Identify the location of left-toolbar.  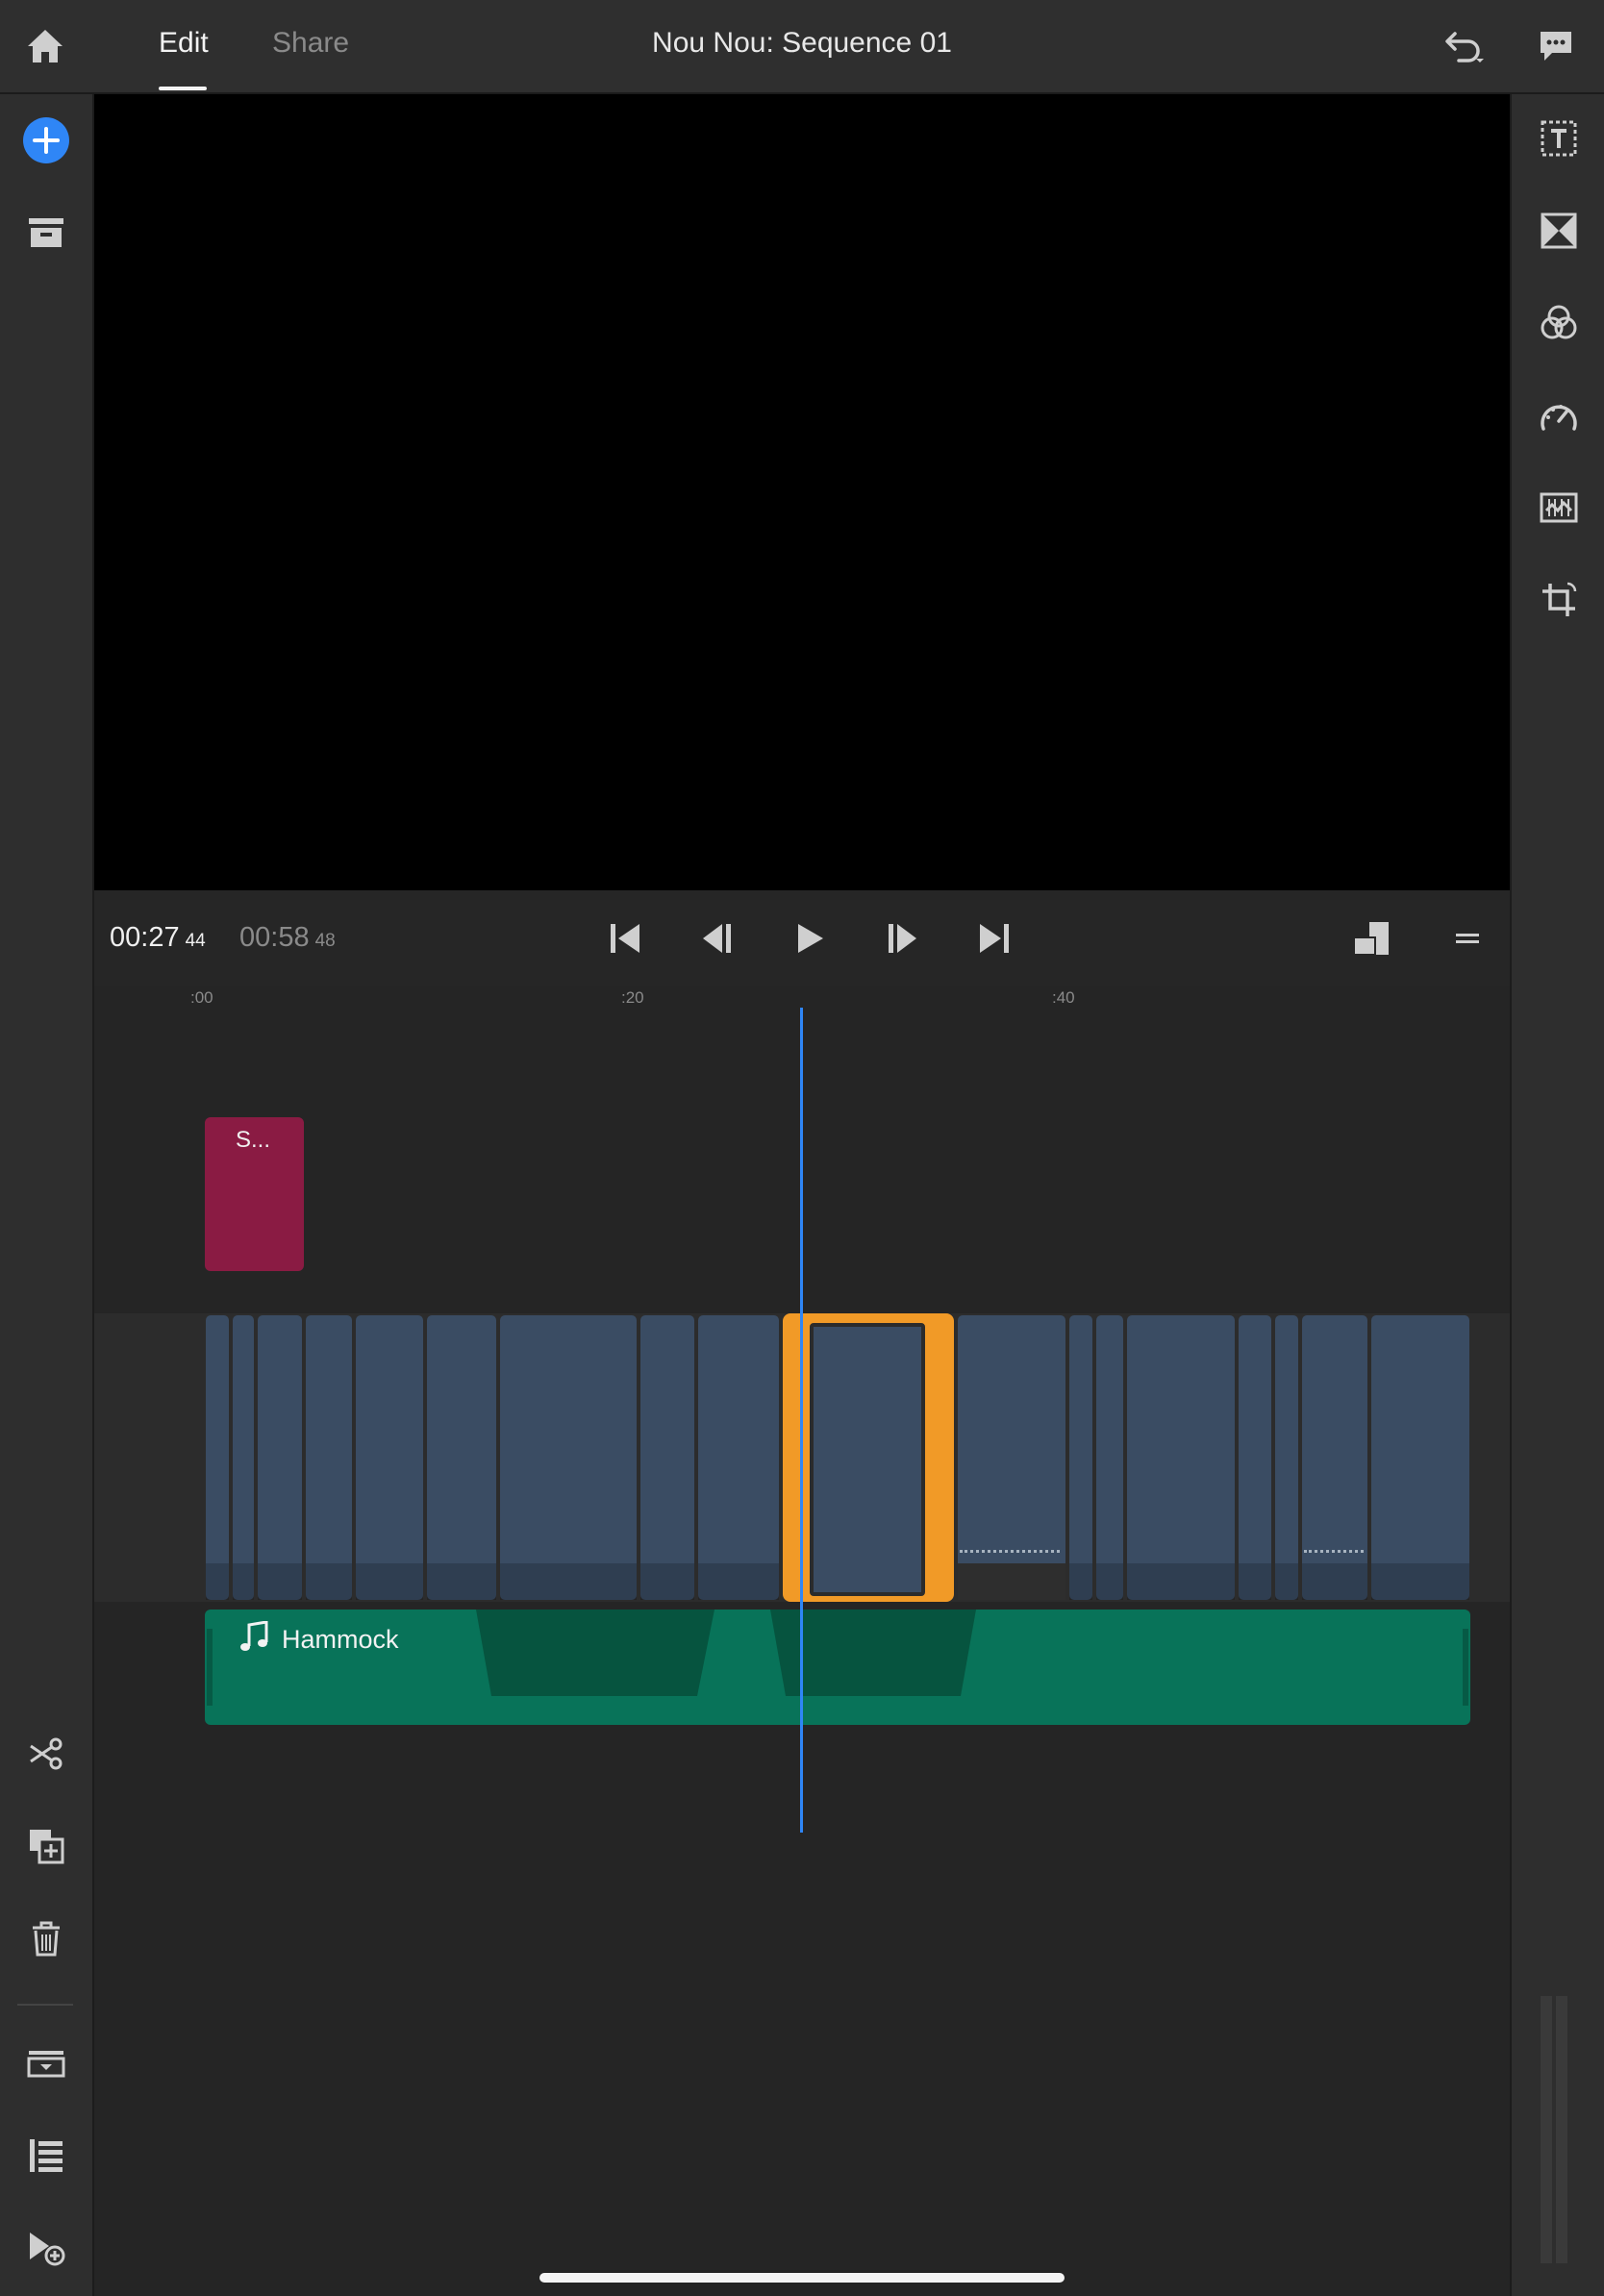
(47, 1195).